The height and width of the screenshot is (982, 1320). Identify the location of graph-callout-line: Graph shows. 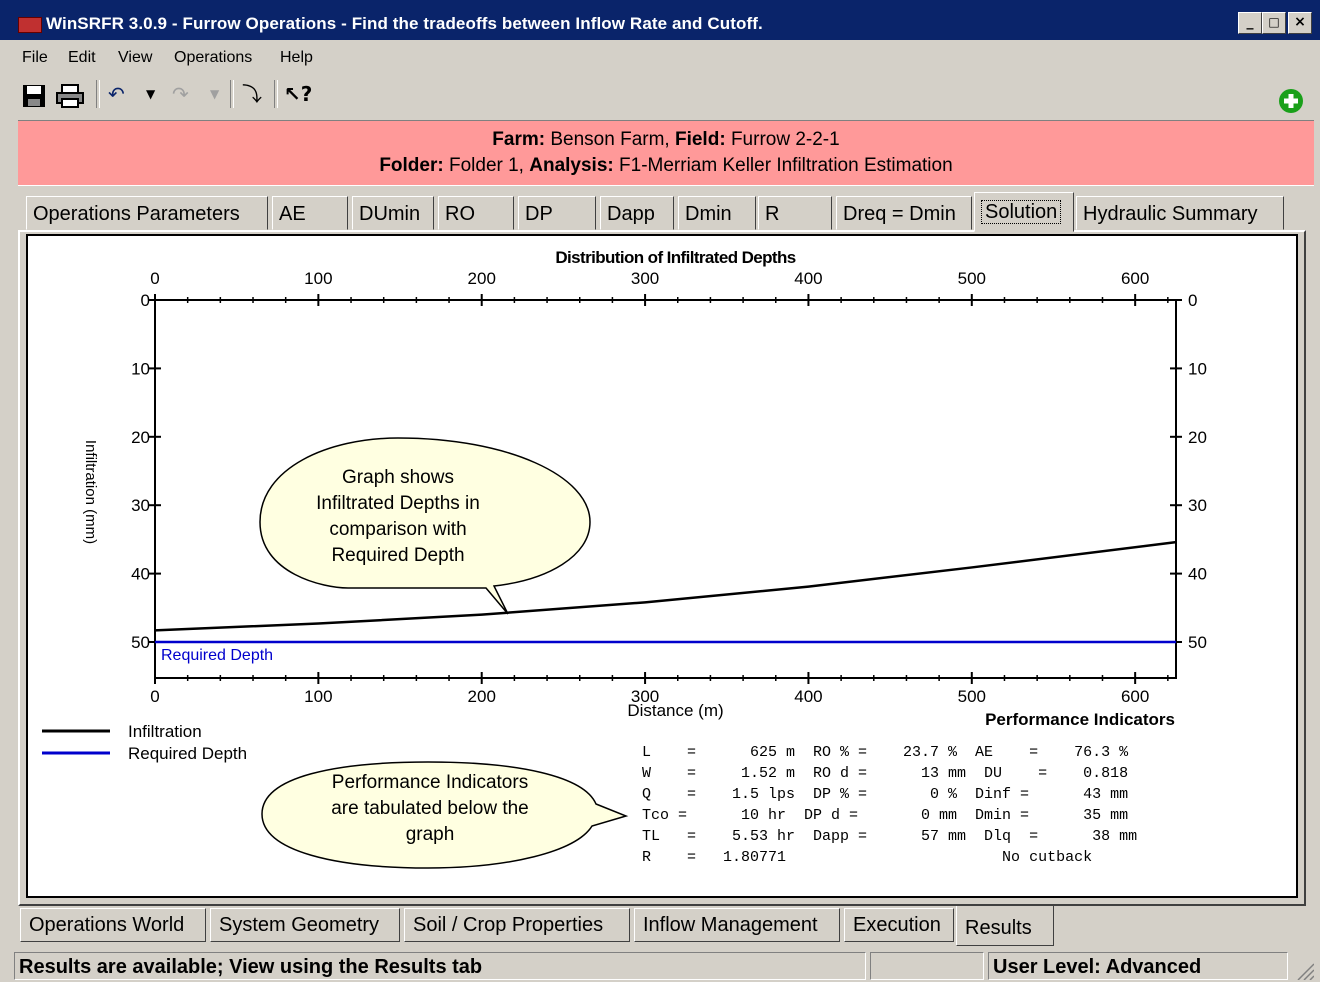
(398, 477).